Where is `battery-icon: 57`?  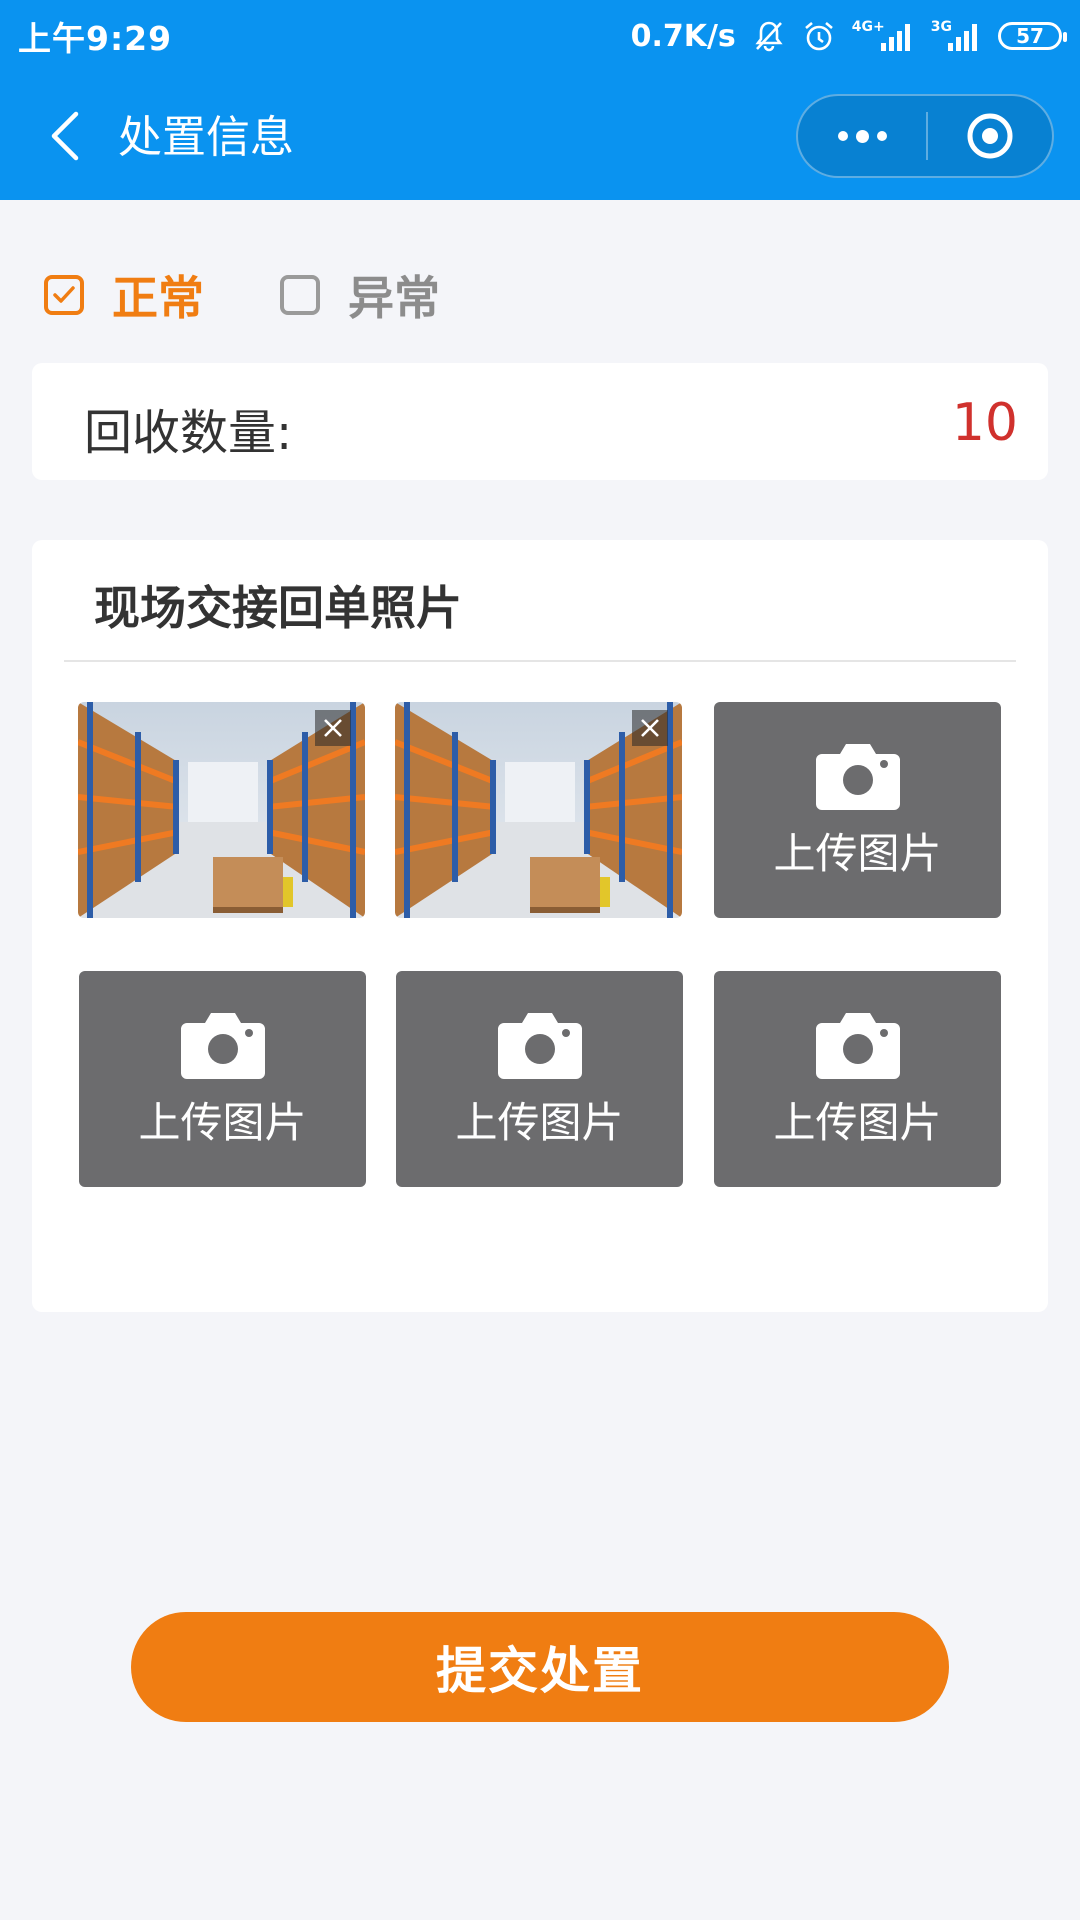
battery-icon: 57 is located at coordinates (1032, 36).